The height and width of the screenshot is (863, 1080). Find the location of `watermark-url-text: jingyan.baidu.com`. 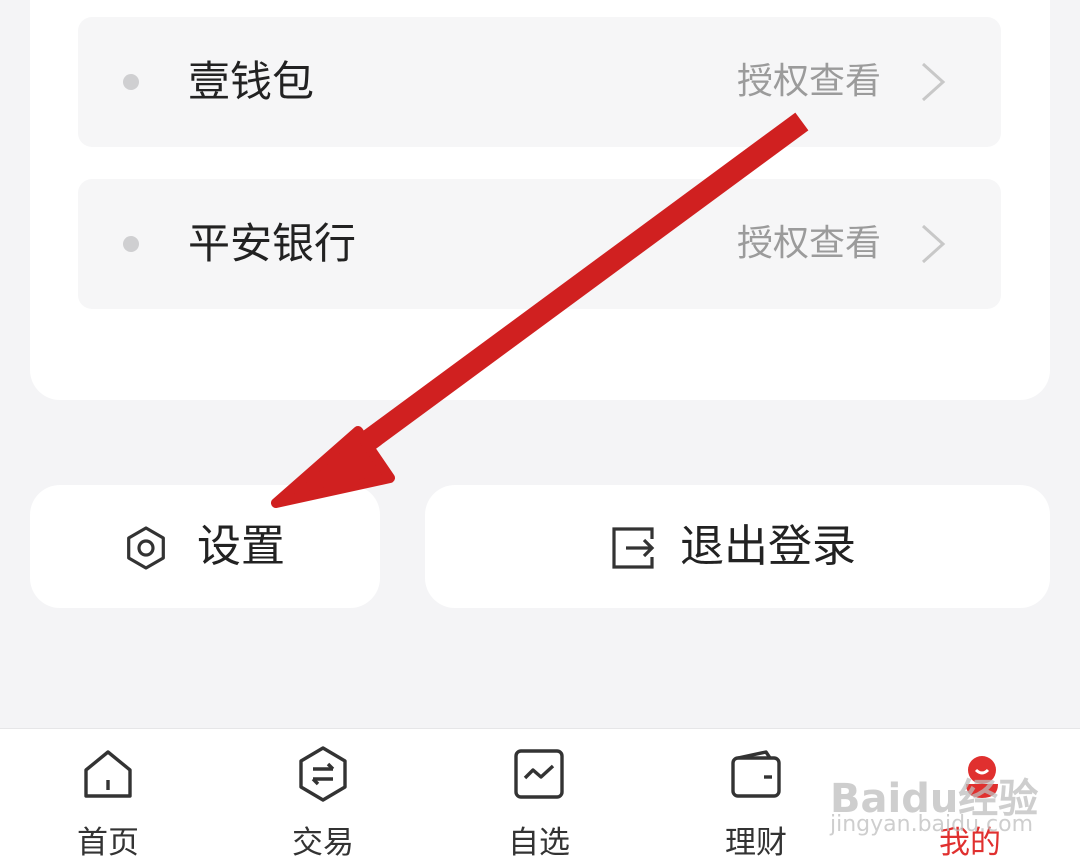

watermark-url-text: jingyan.baidu.com is located at coordinates (932, 824).